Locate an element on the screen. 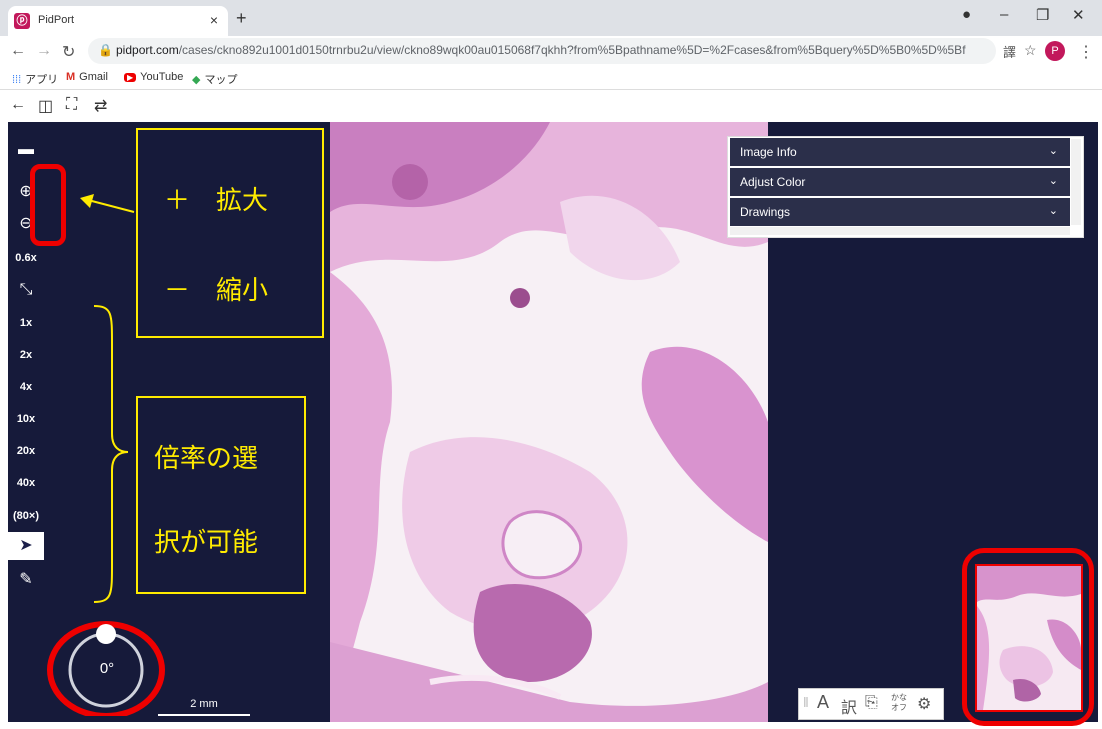  browser-tab: ⓟ PidPort × is located at coordinates (118, 21).